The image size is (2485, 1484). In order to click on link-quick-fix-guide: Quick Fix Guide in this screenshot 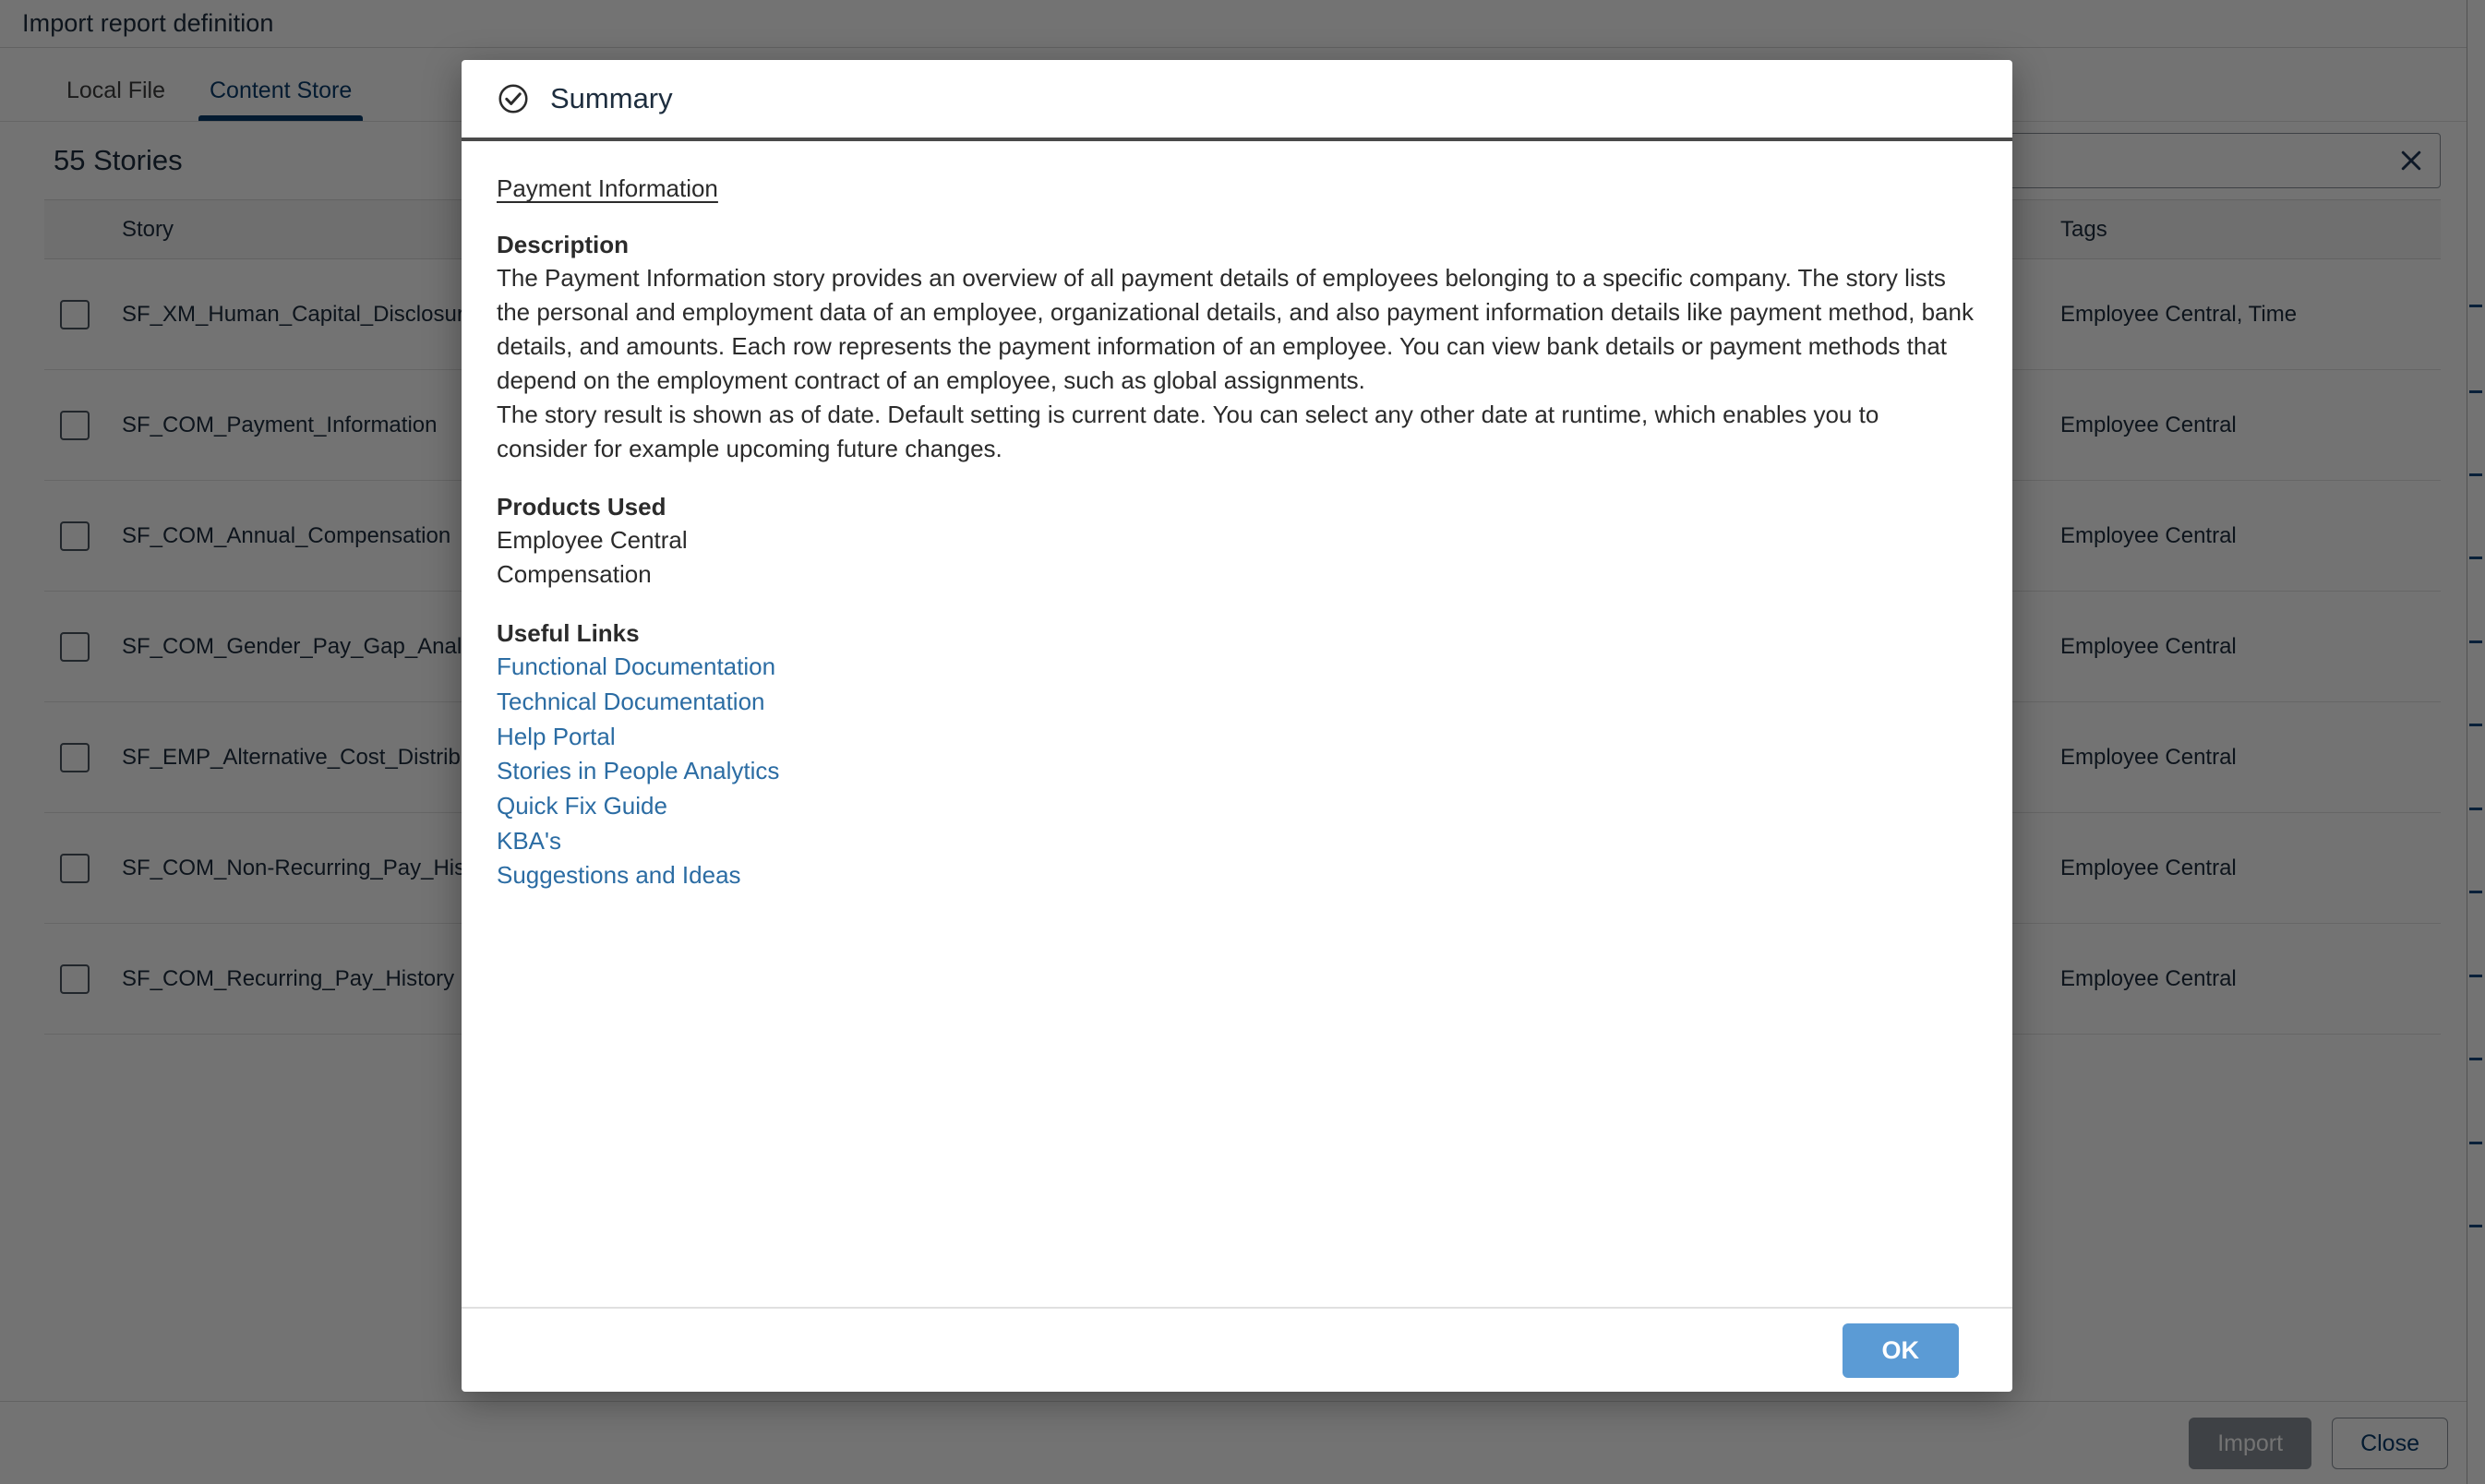, I will do `click(582, 806)`.